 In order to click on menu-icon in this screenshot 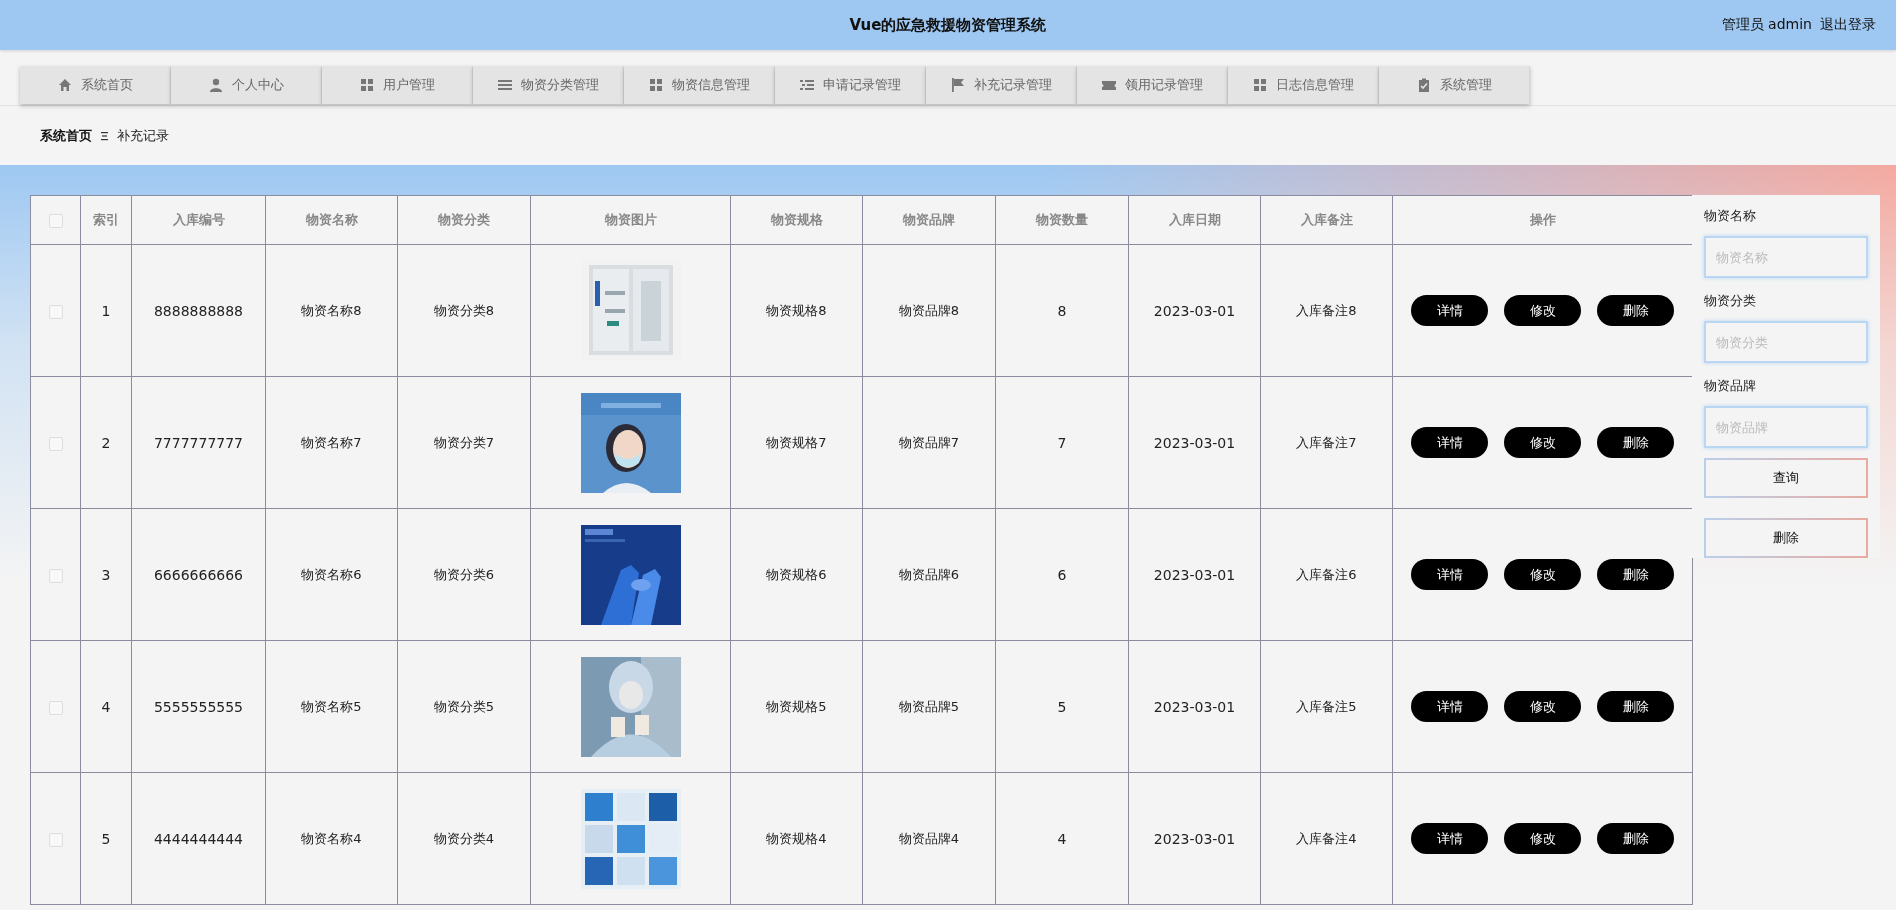, I will do `click(505, 85)`.